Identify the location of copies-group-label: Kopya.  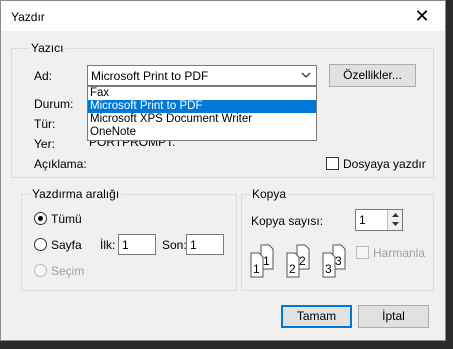
(269, 194).